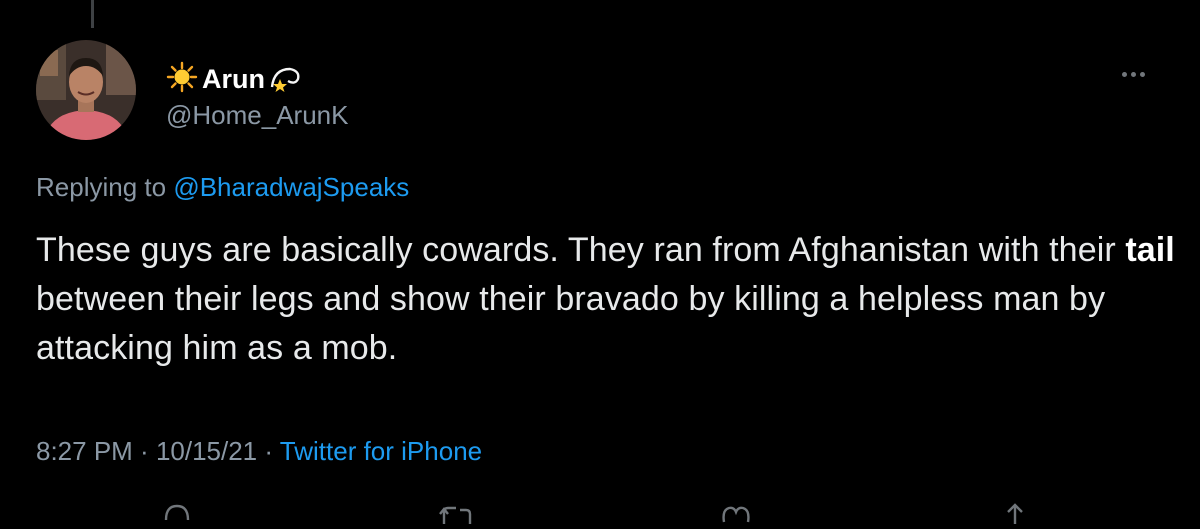 The height and width of the screenshot is (529, 1200). What do you see at coordinates (1150, 250) in the screenshot?
I see `tweet-text-bold: tail` at bounding box center [1150, 250].